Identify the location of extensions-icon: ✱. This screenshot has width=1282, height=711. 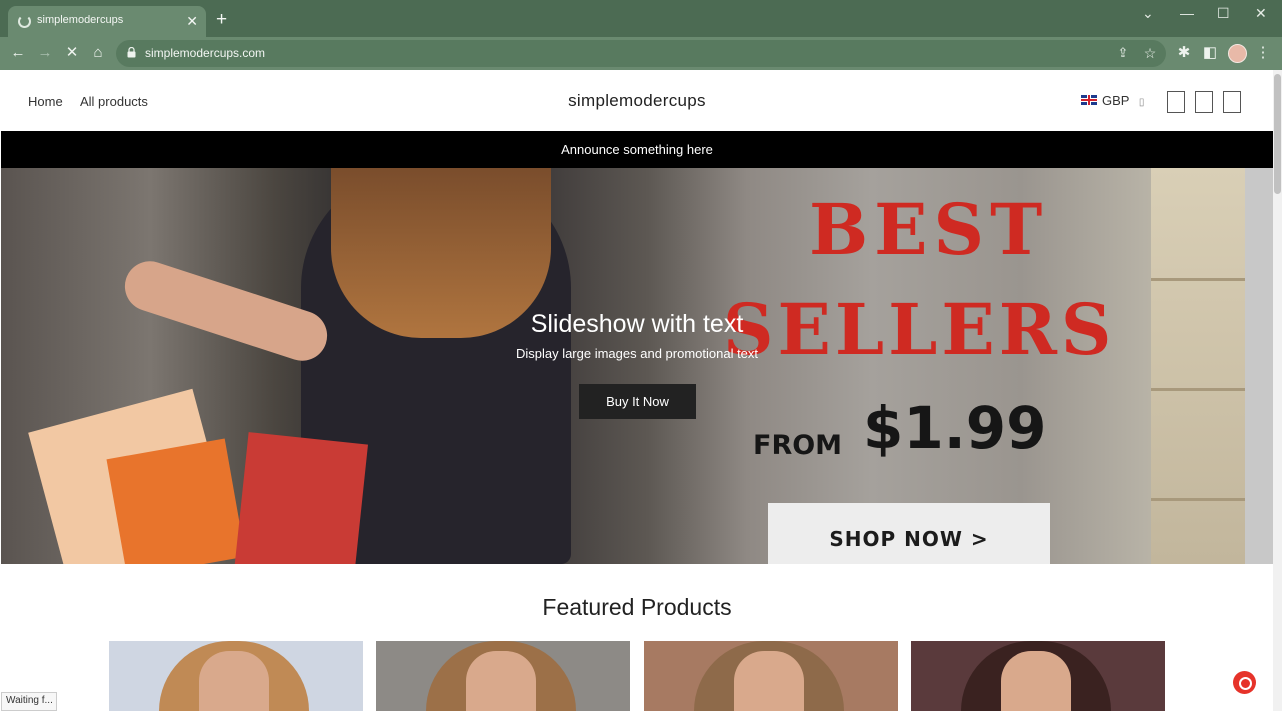
(1184, 53).